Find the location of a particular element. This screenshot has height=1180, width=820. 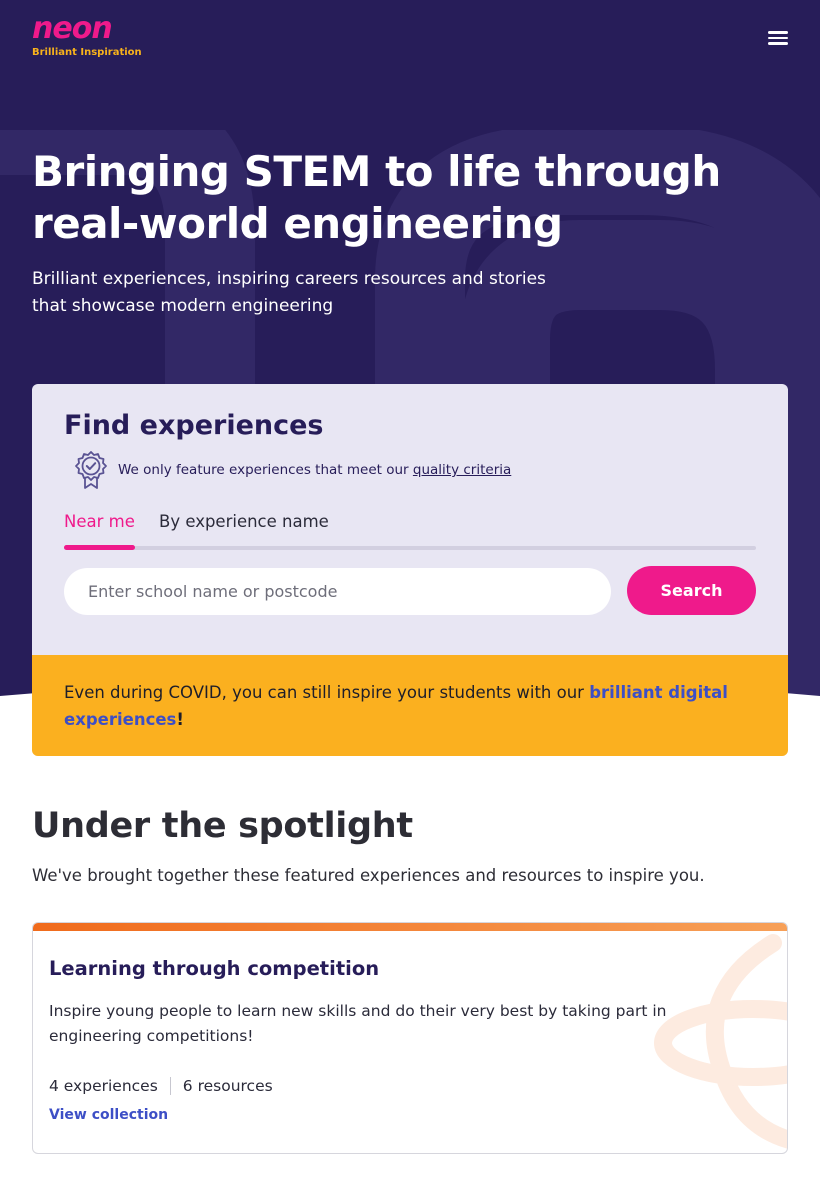

experiences-count: 4 experiences is located at coordinates (103, 1086).